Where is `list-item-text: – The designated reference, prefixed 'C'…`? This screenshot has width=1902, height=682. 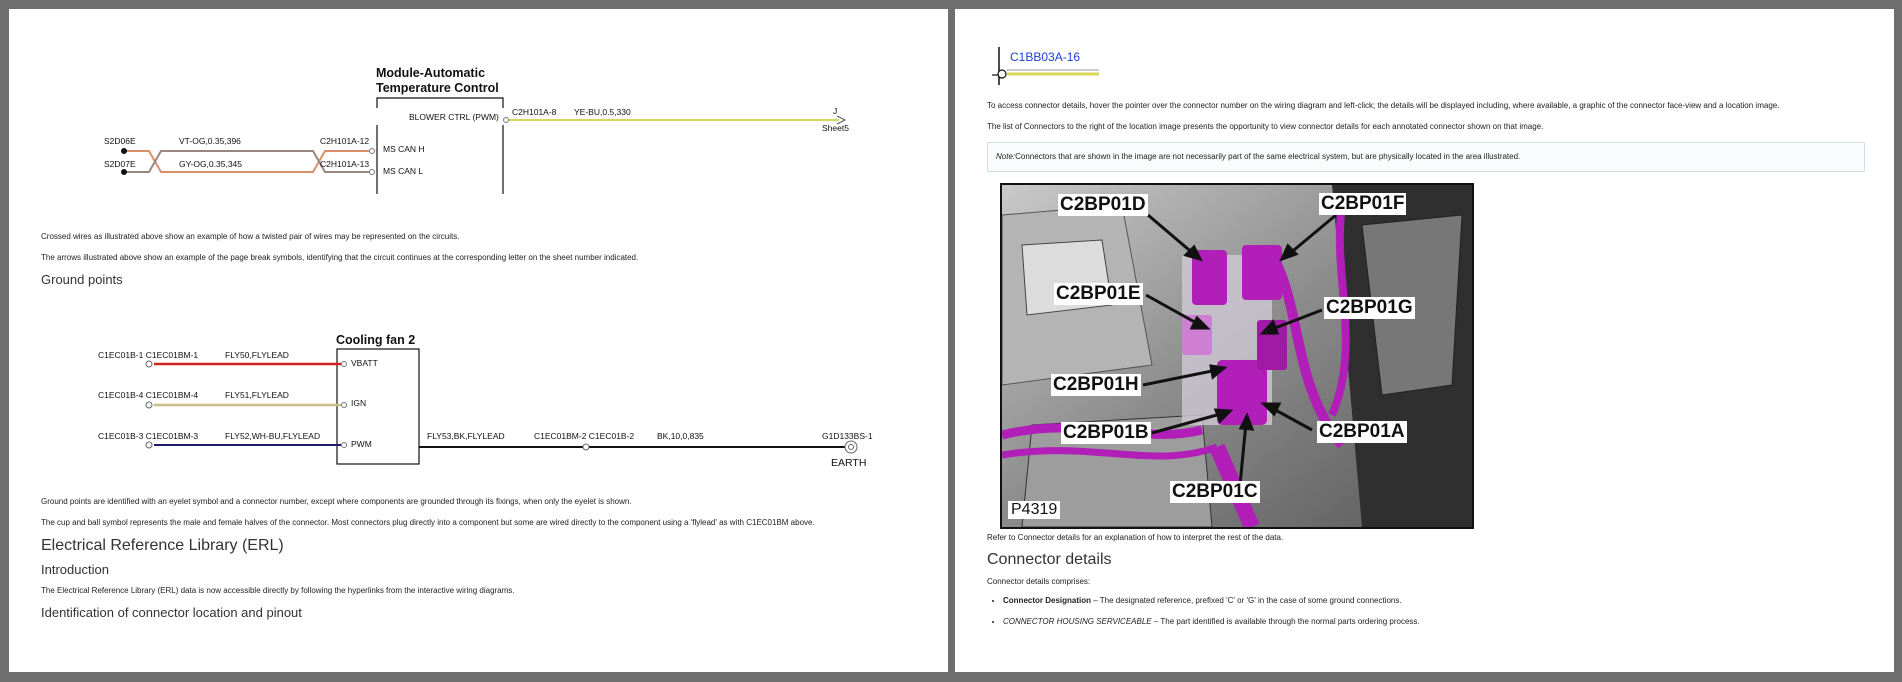
list-item-text: – The designated reference, prefixed 'C'… is located at coordinates (1246, 600).